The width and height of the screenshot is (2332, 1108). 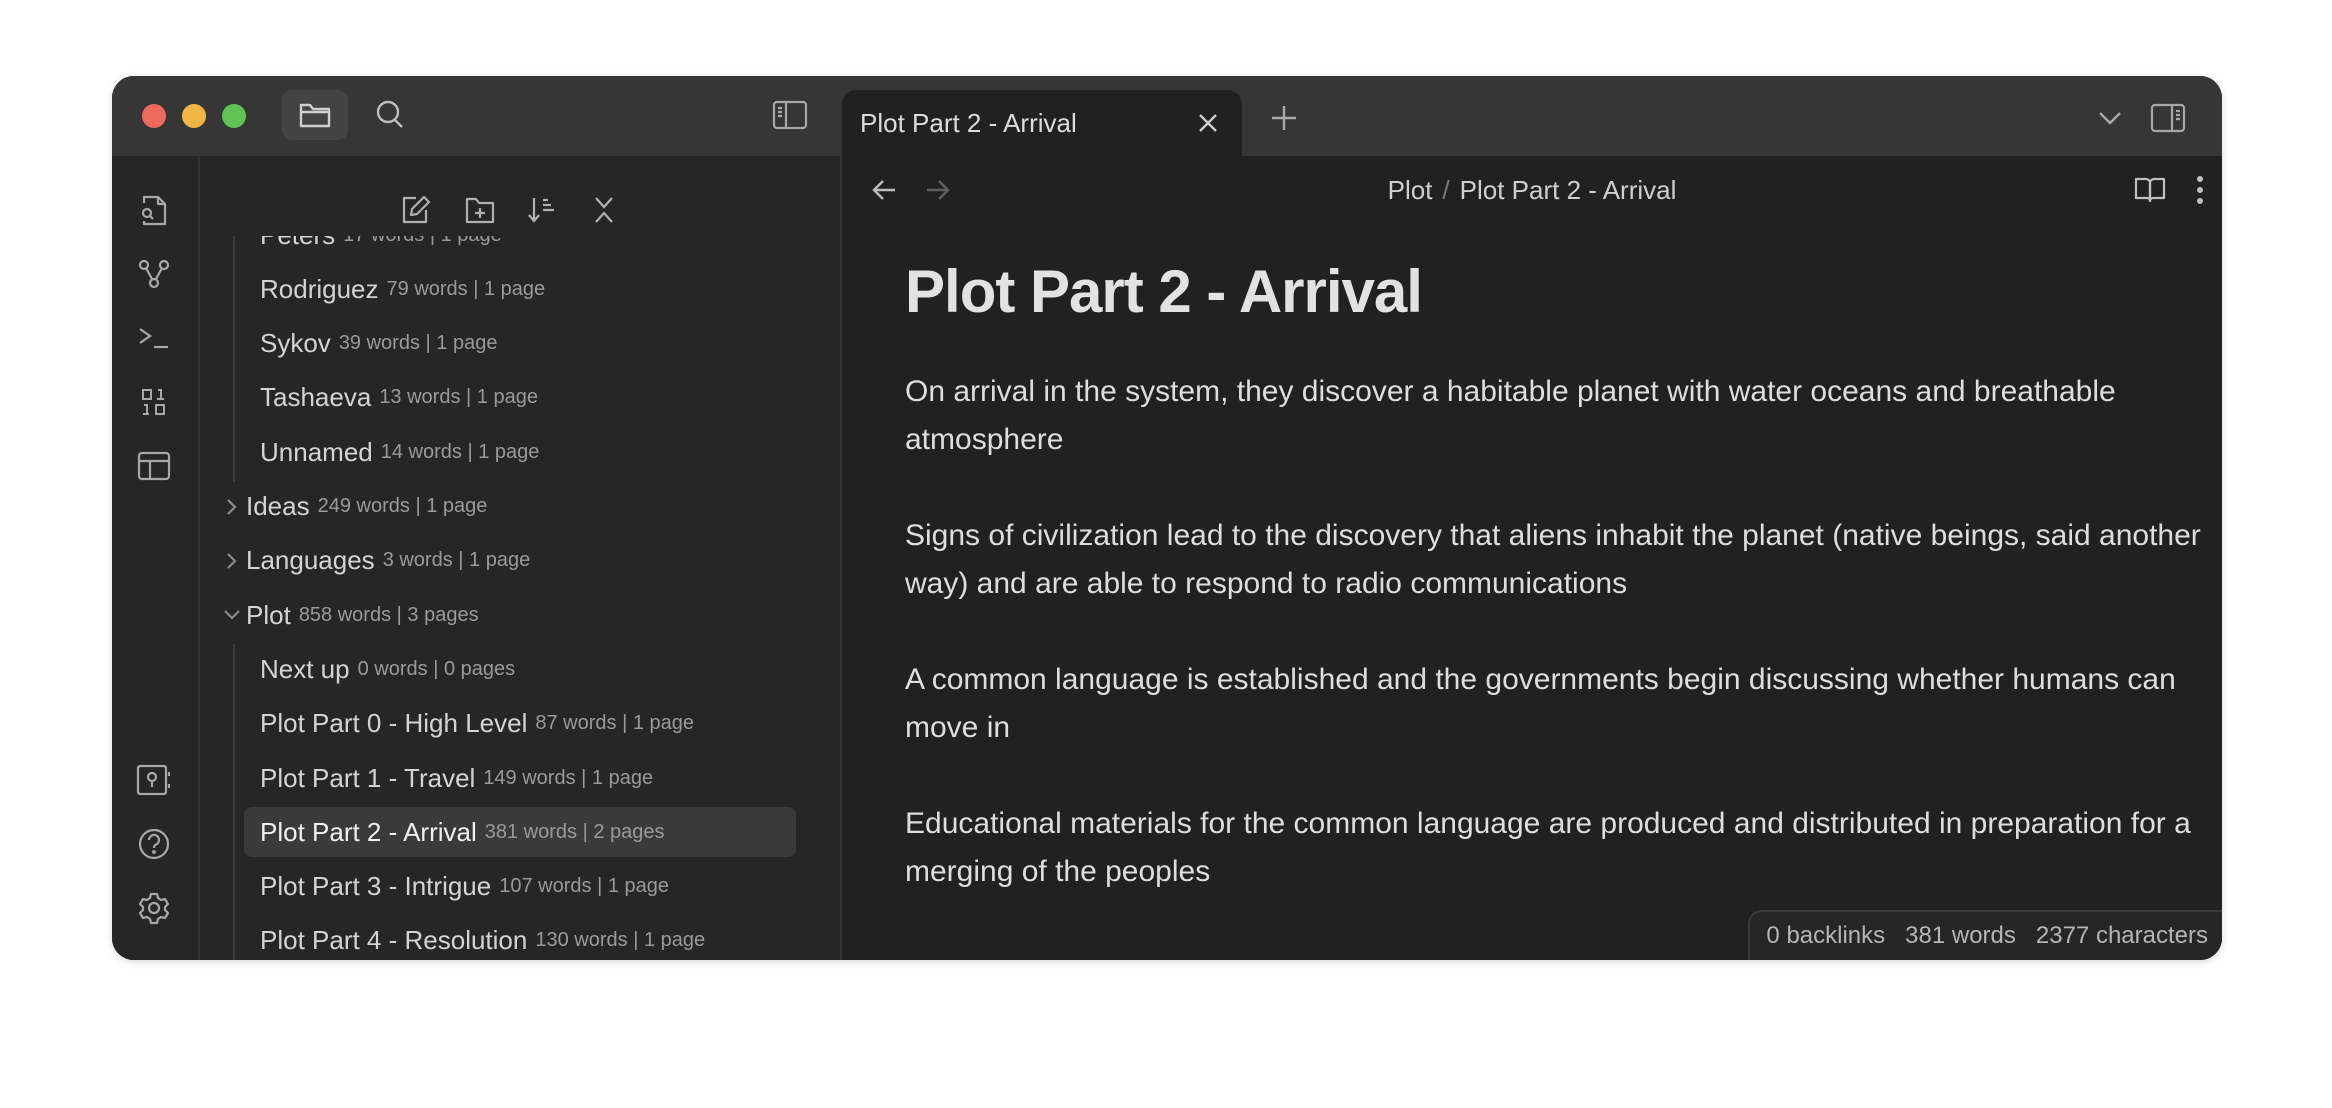 I want to click on tab-list-button, so click(x=2110, y=118).